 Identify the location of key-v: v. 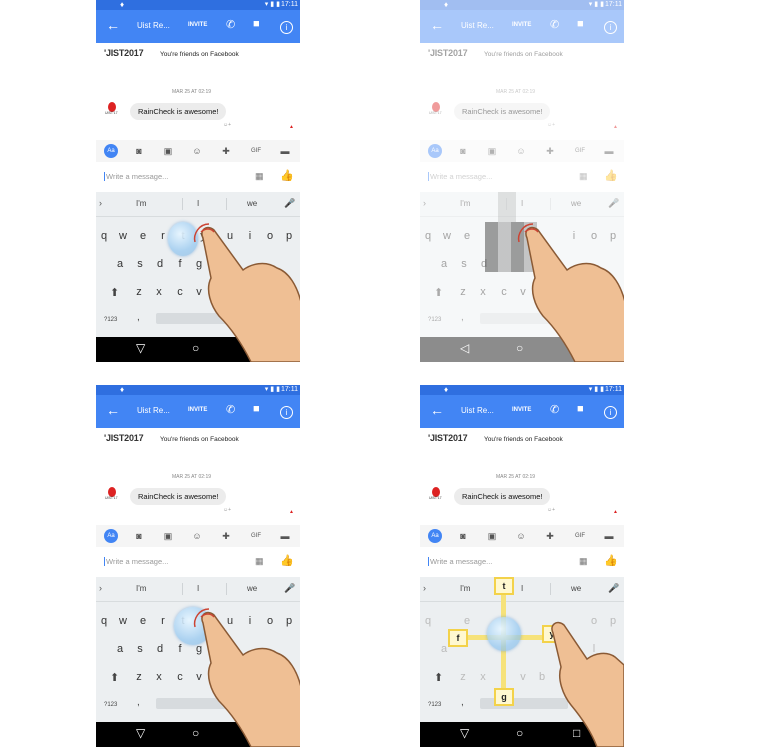
(523, 677).